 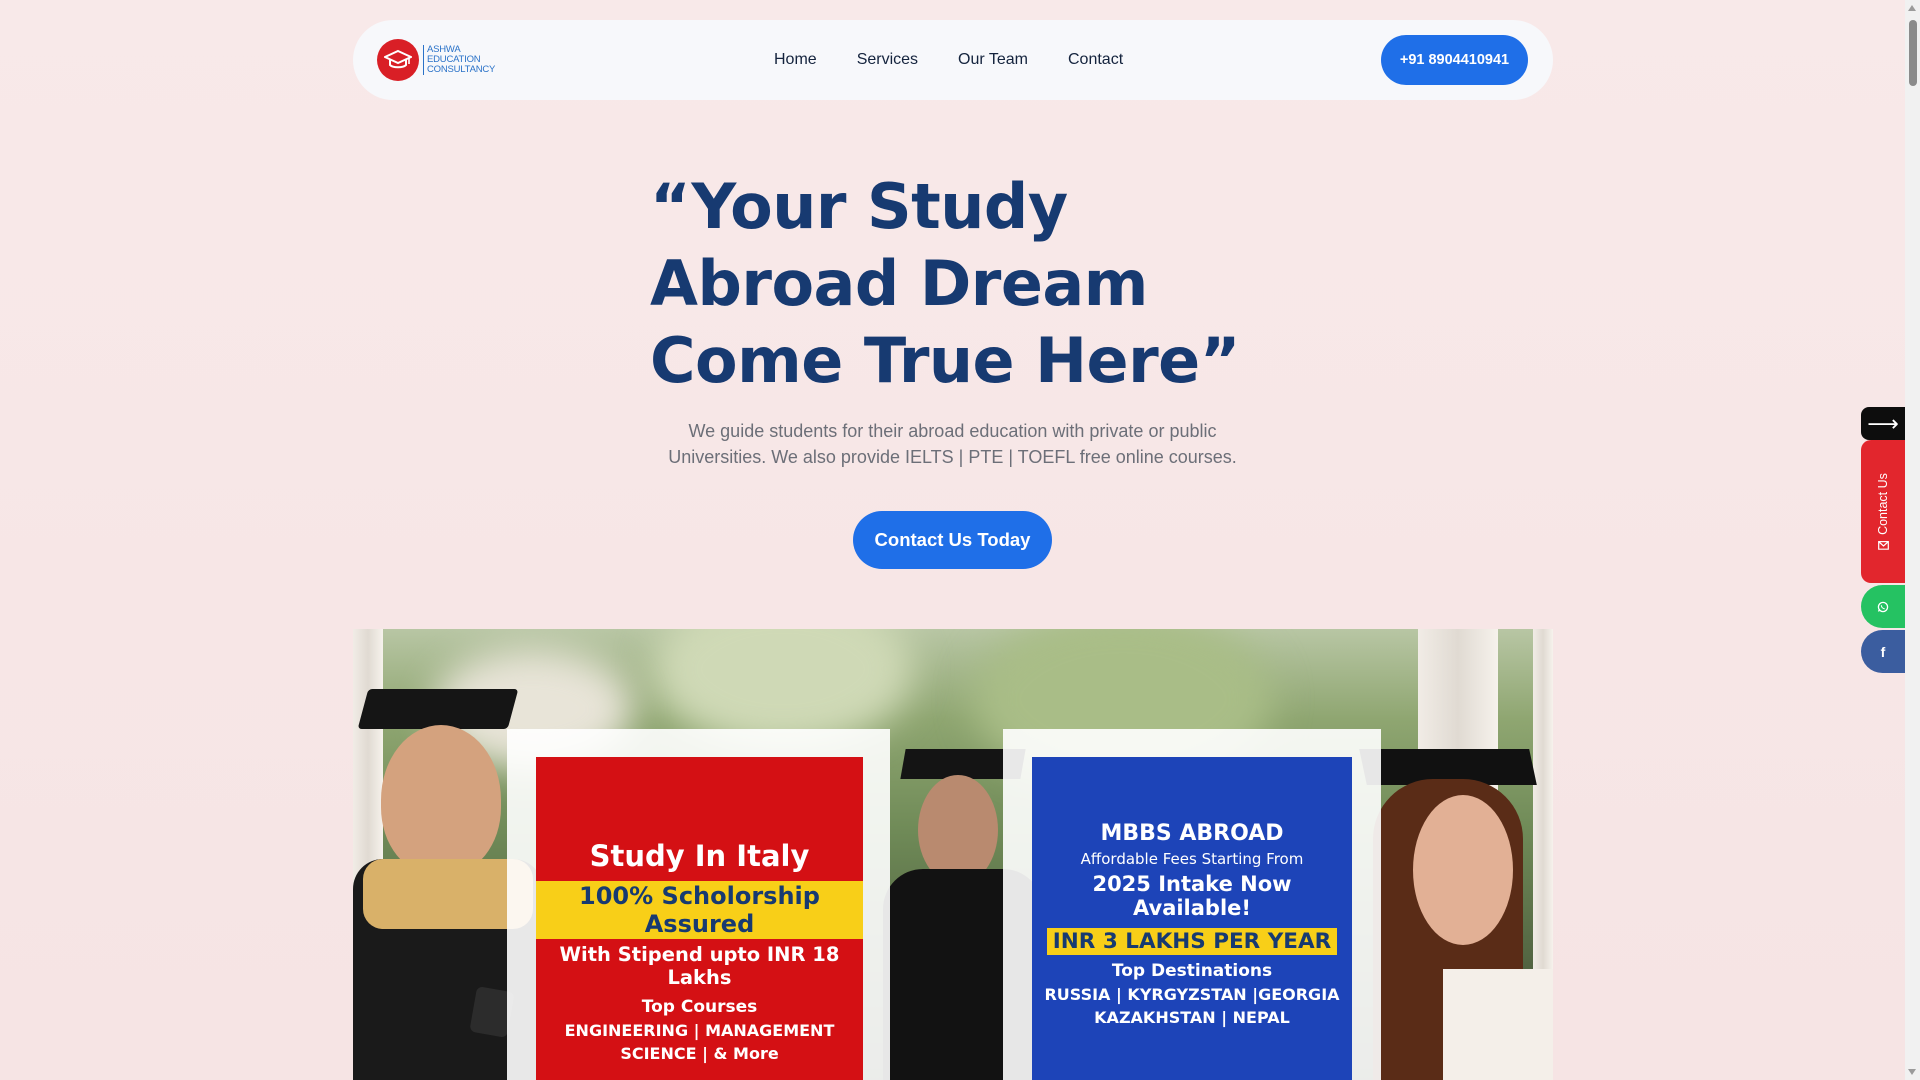 I want to click on nav-contact: Contact, so click(x=1095, y=60).